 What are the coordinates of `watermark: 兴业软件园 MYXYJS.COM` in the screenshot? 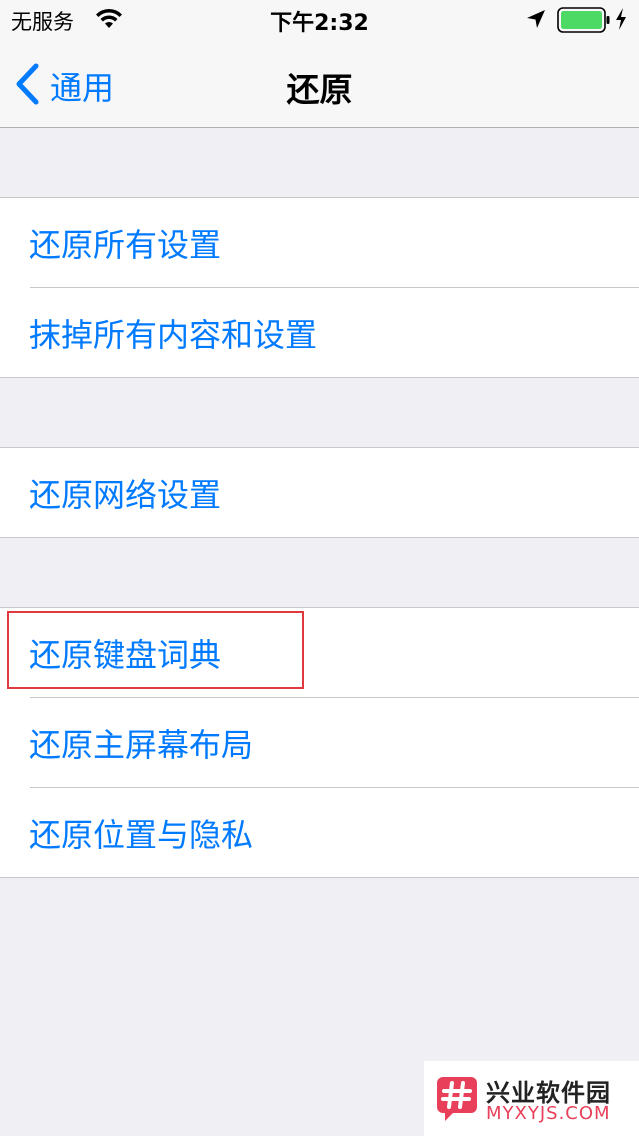 It's located at (531, 1098).